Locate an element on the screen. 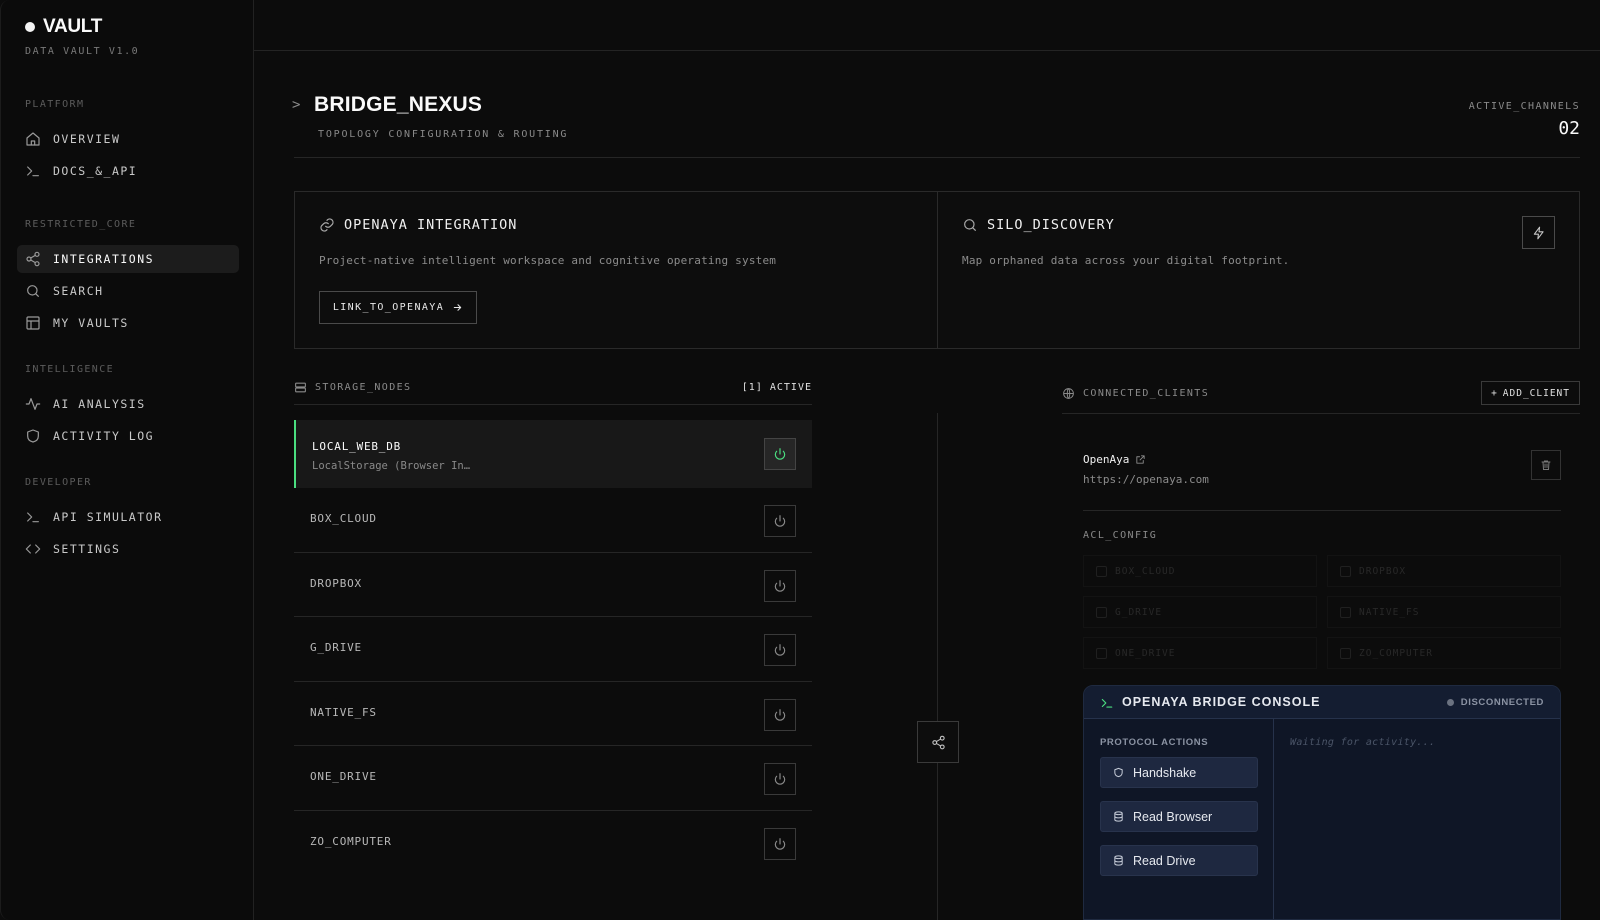  bridge-connect-button is located at coordinates (938, 742).